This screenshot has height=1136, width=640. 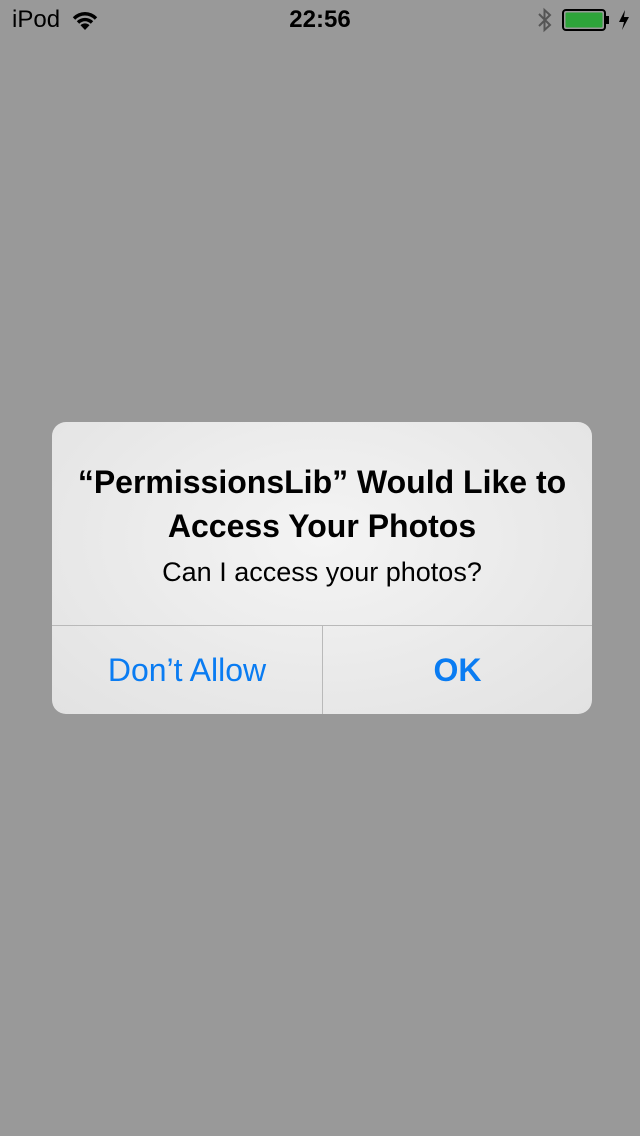 I want to click on alert-message: Can I access your photos?, so click(x=322, y=572).